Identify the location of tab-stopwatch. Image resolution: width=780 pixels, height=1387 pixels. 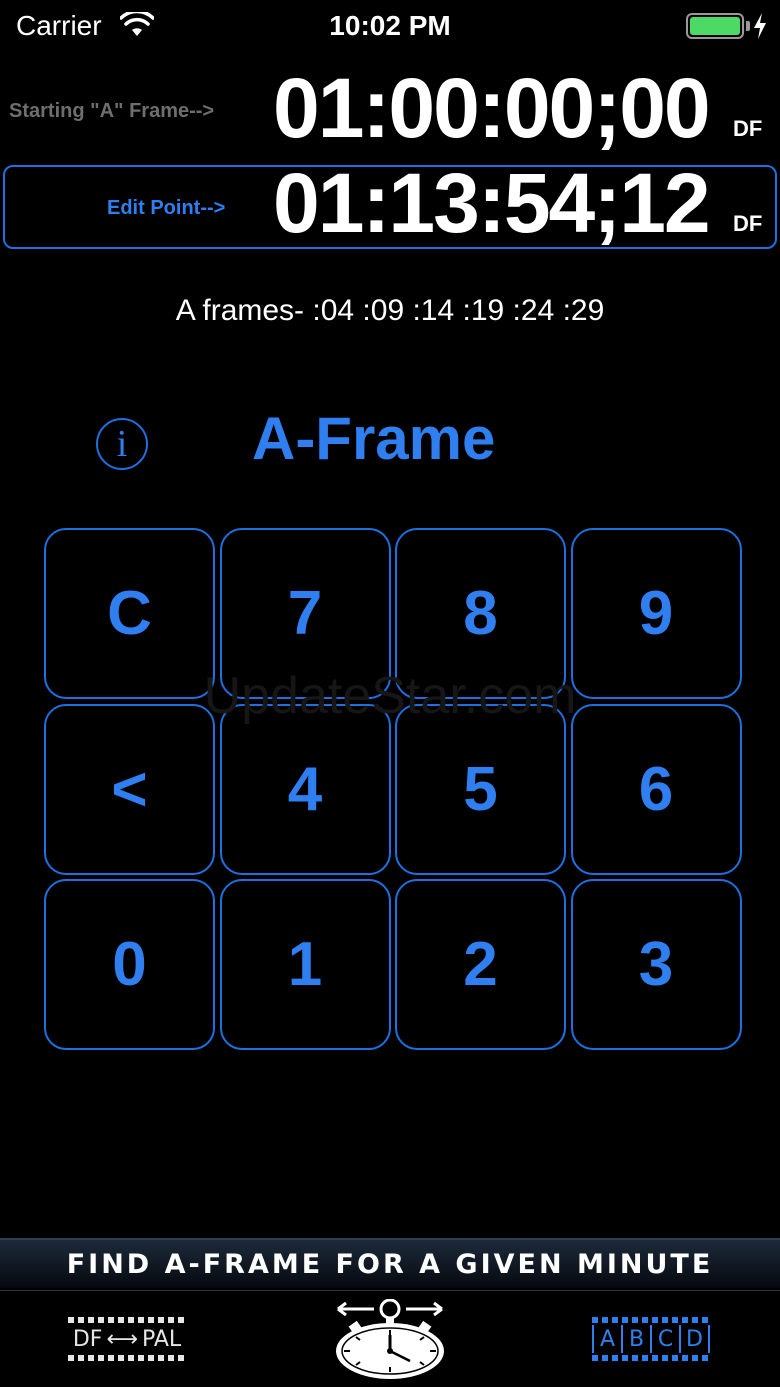
(390, 1339).